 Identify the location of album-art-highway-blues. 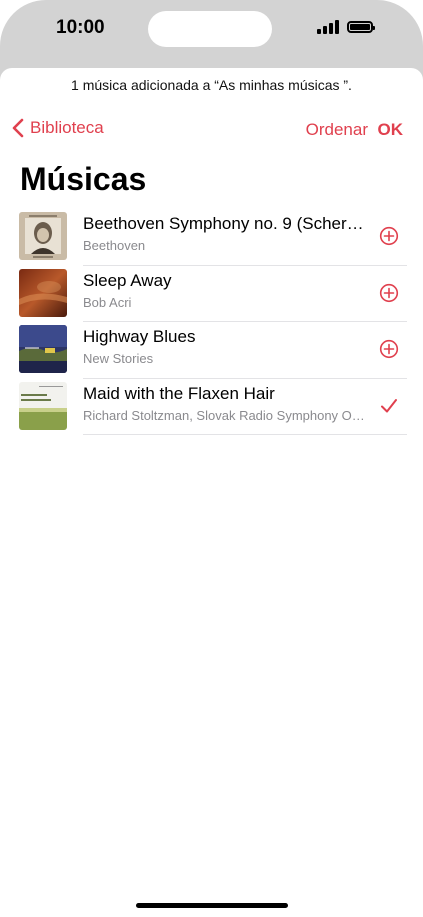
(43, 349).